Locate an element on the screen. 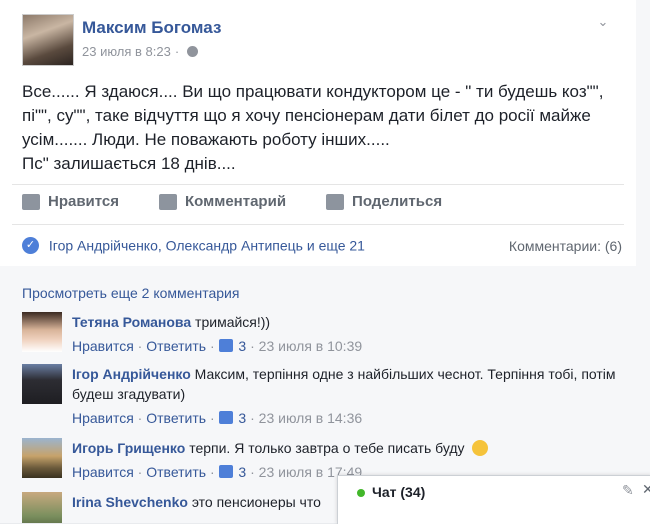  close-icon: ✕ is located at coordinates (646, 489).